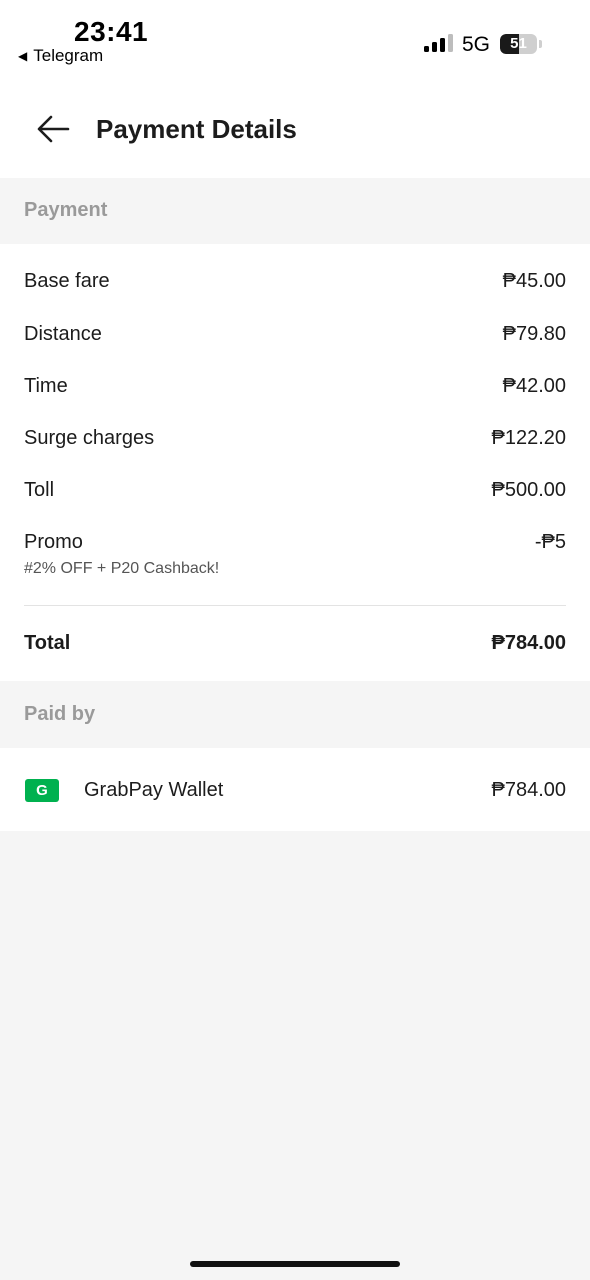 The width and height of the screenshot is (590, 1280). Describe the element at coordinates (295, 386) in the screenshot. I see `fare-row-time: Time ₱42.00` at that location.